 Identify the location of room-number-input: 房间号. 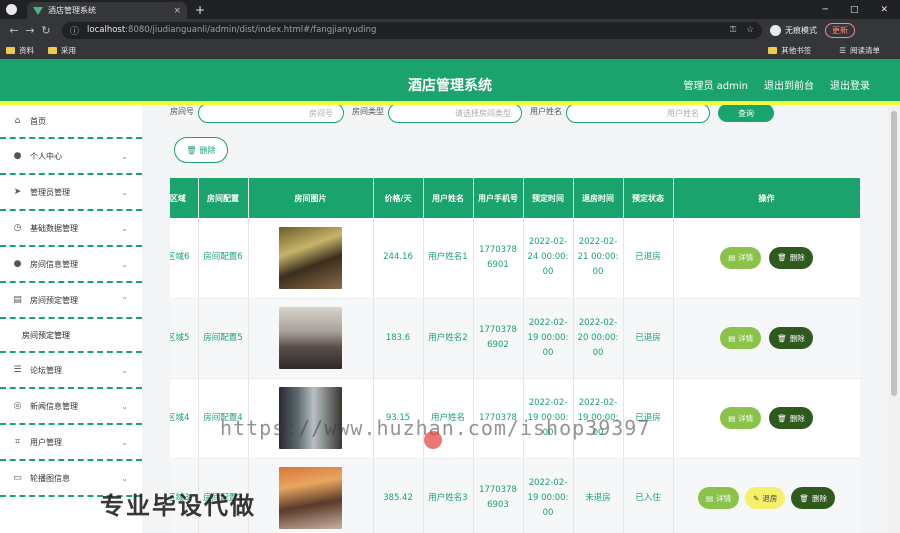
(271, 114).